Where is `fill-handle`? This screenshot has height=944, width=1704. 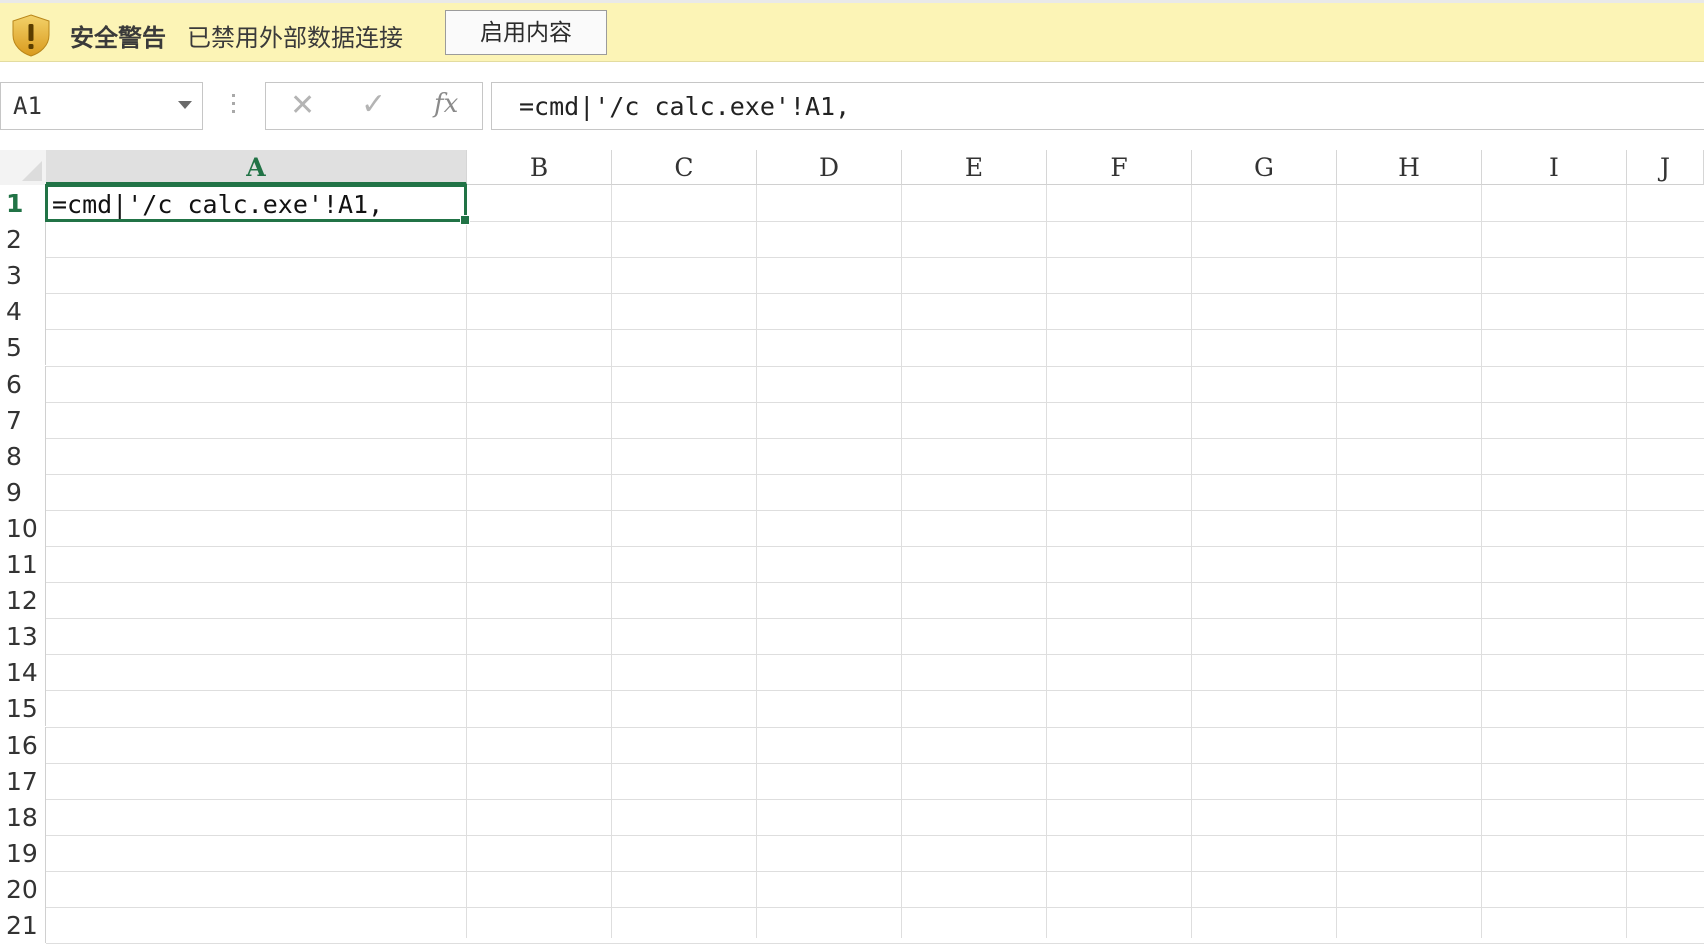 fill-handle is located at coordinates (465, 220).